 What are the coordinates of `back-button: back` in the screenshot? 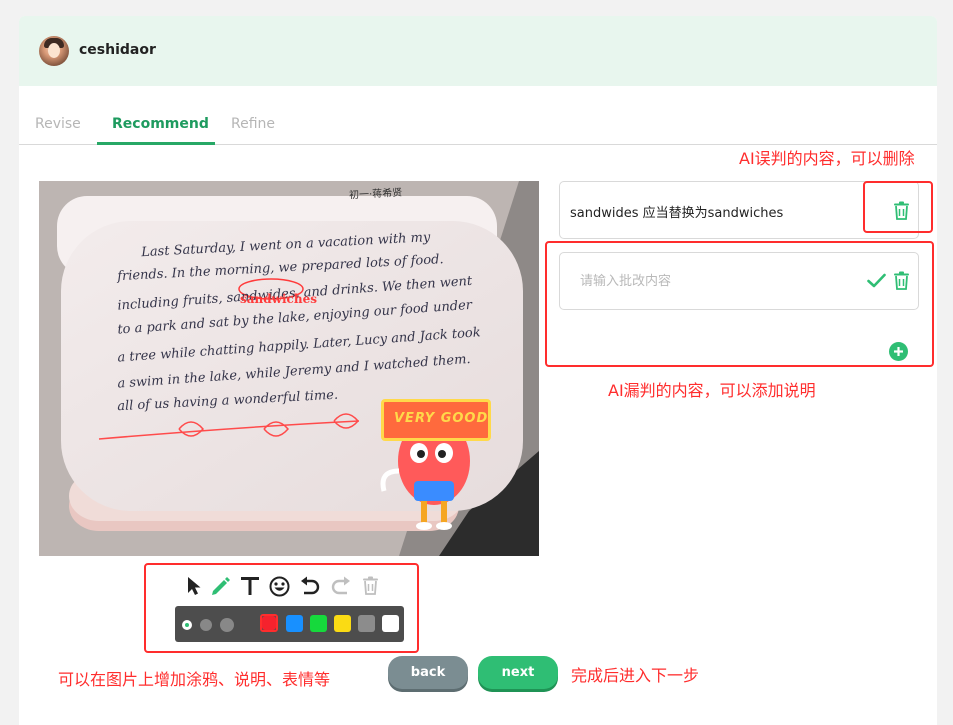 It's located at (428, 672).